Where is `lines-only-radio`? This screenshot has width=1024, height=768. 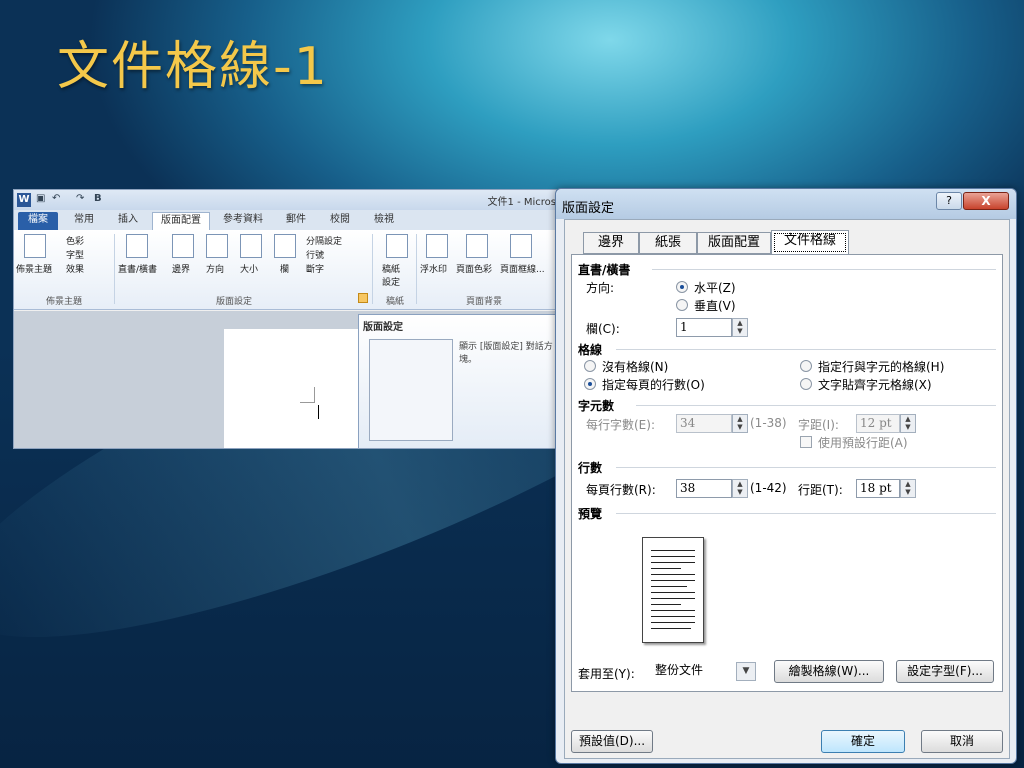
lines-only-radio is located at coordinates (590, 384).